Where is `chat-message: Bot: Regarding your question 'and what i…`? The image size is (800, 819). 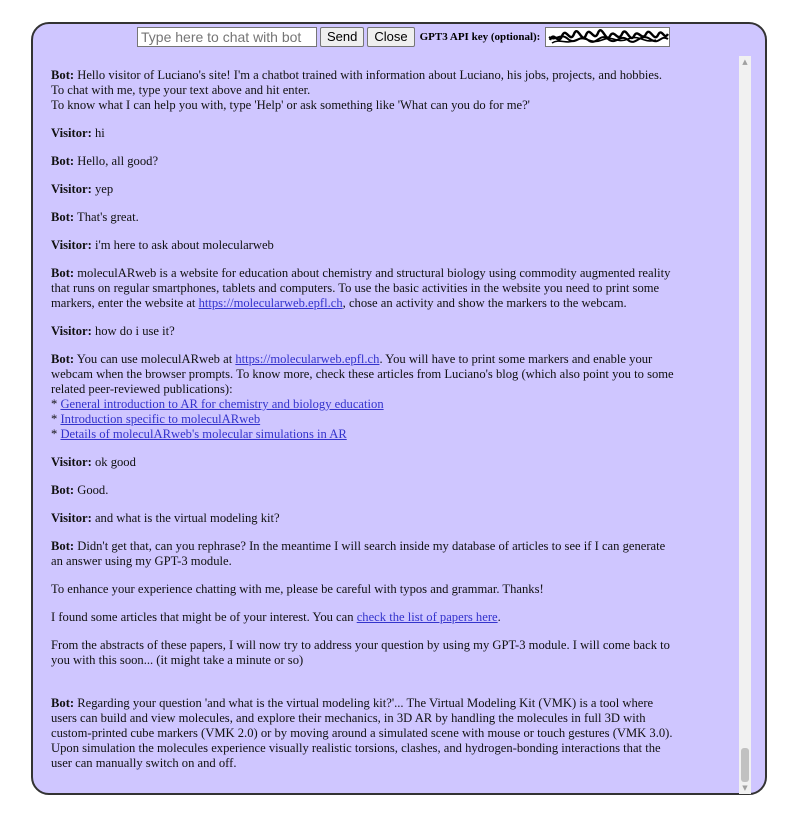 chat-message: Bot: Regarding your question 'and what i… is located at coordinates (363, 733).